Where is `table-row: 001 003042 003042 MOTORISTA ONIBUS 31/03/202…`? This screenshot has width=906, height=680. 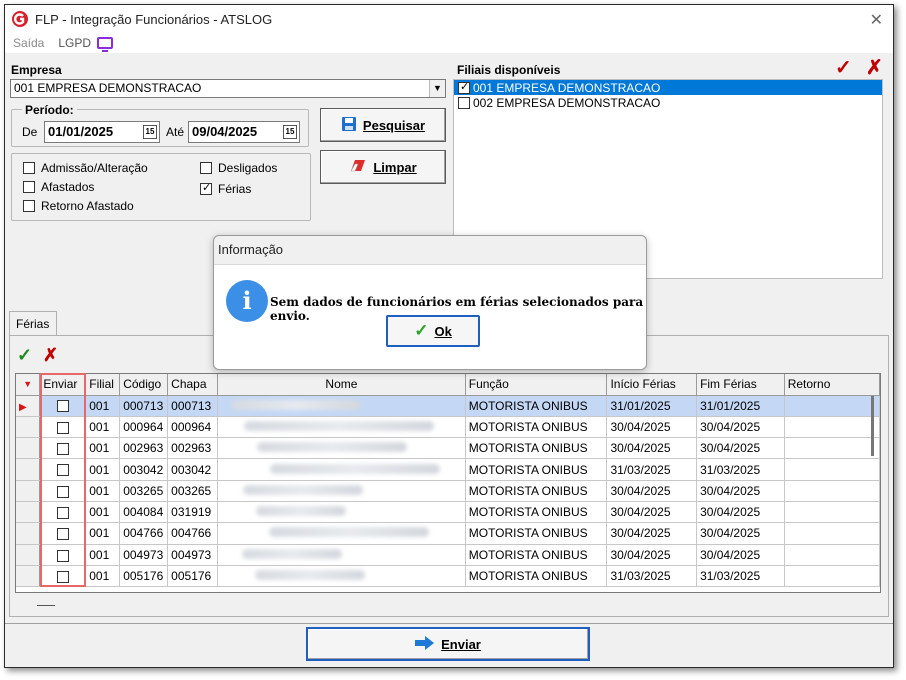
table-row: 001 003042 003042 MOTORISTA ONIBUS 31/03/202… is located at coordinates (448, 469).